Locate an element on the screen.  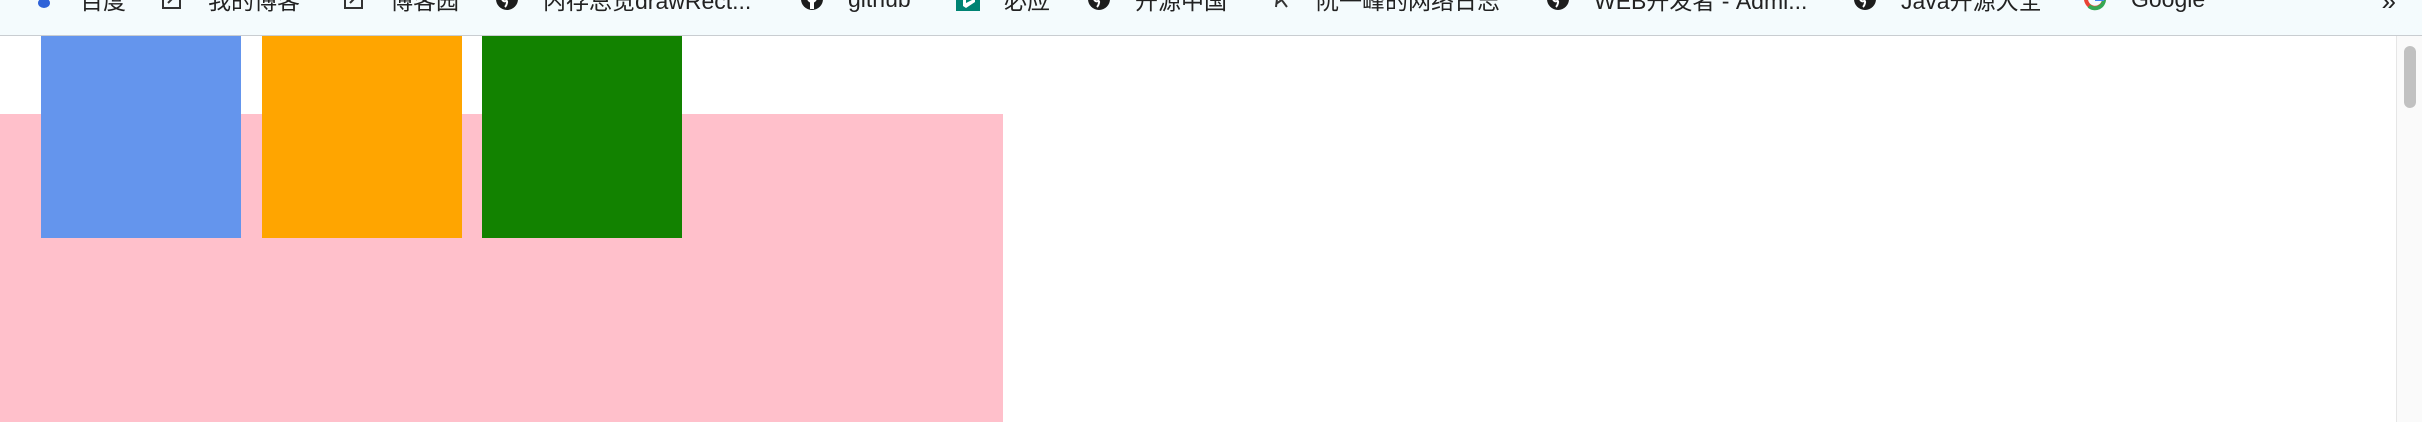
bookmark-label: github is located at coordinates (879, 6).